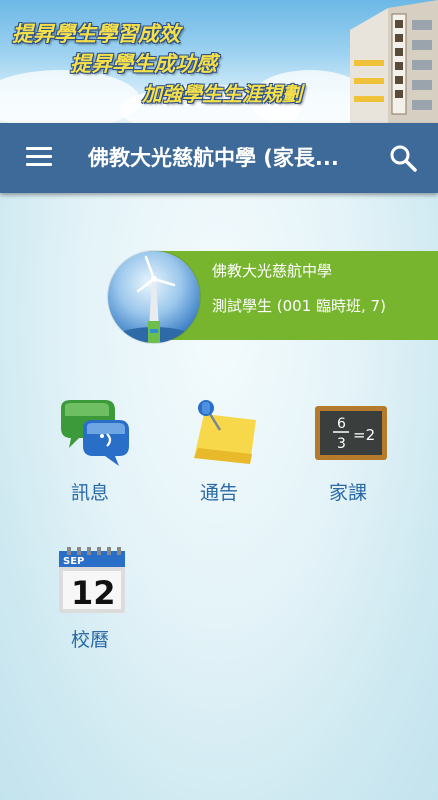  I want to click on chalkboard-denominator: 3, so click(341, 444).